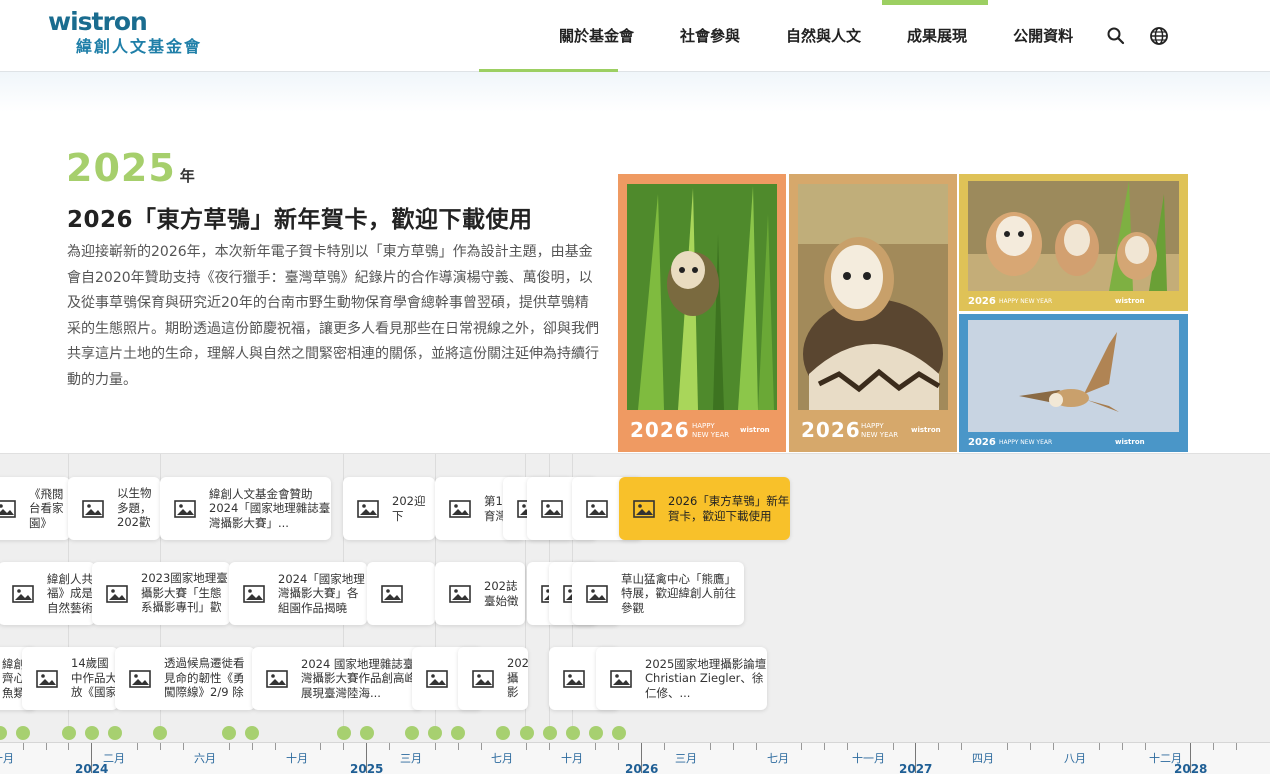  What do you see at coordinates (596, 36) in the screenshot?
I see `nav-item-about: 關於基金會` at bounding box center [596, 36].